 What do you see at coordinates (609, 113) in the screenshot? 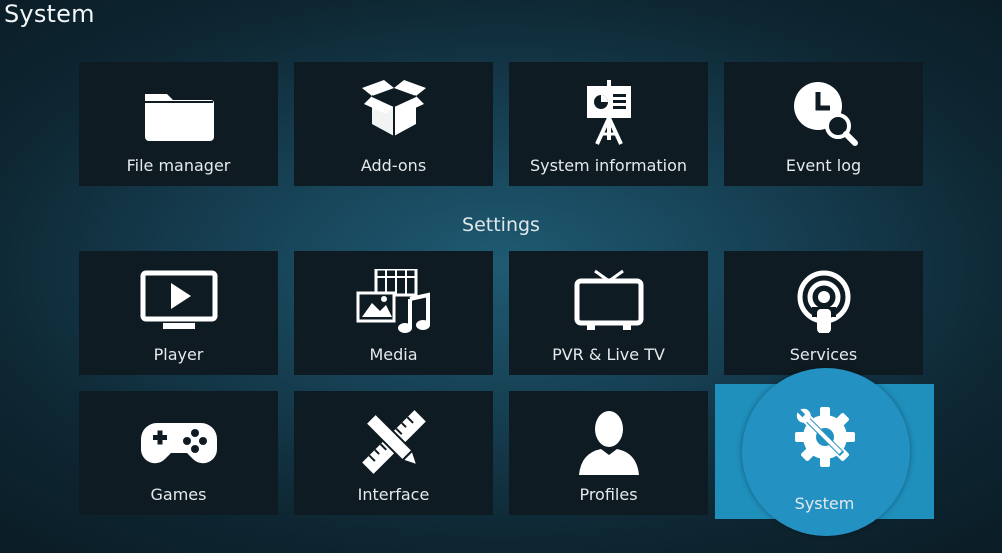
I see `presentation-board-icon` at bounding box center [609, 113].